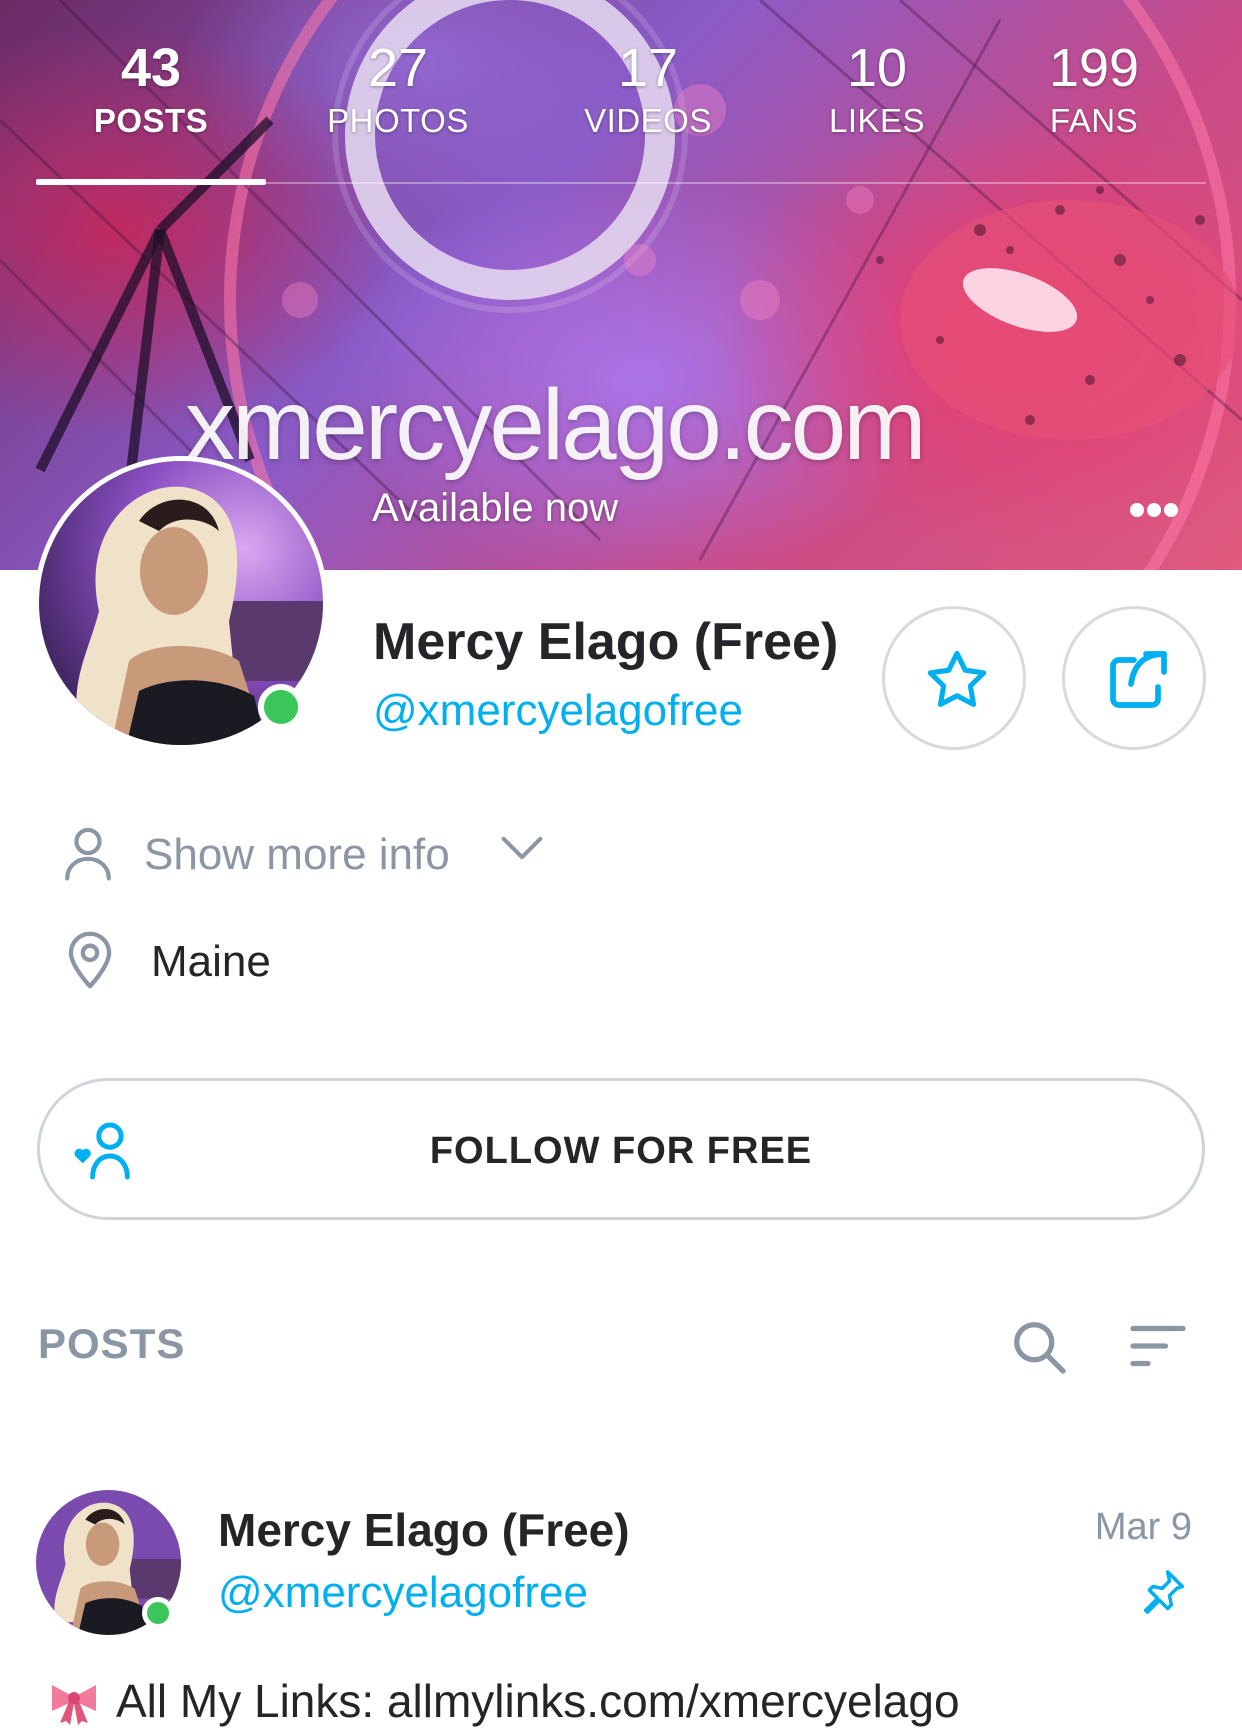  I want to click on post-author-name: Mercy Elago (Free), so click(424, 1530).